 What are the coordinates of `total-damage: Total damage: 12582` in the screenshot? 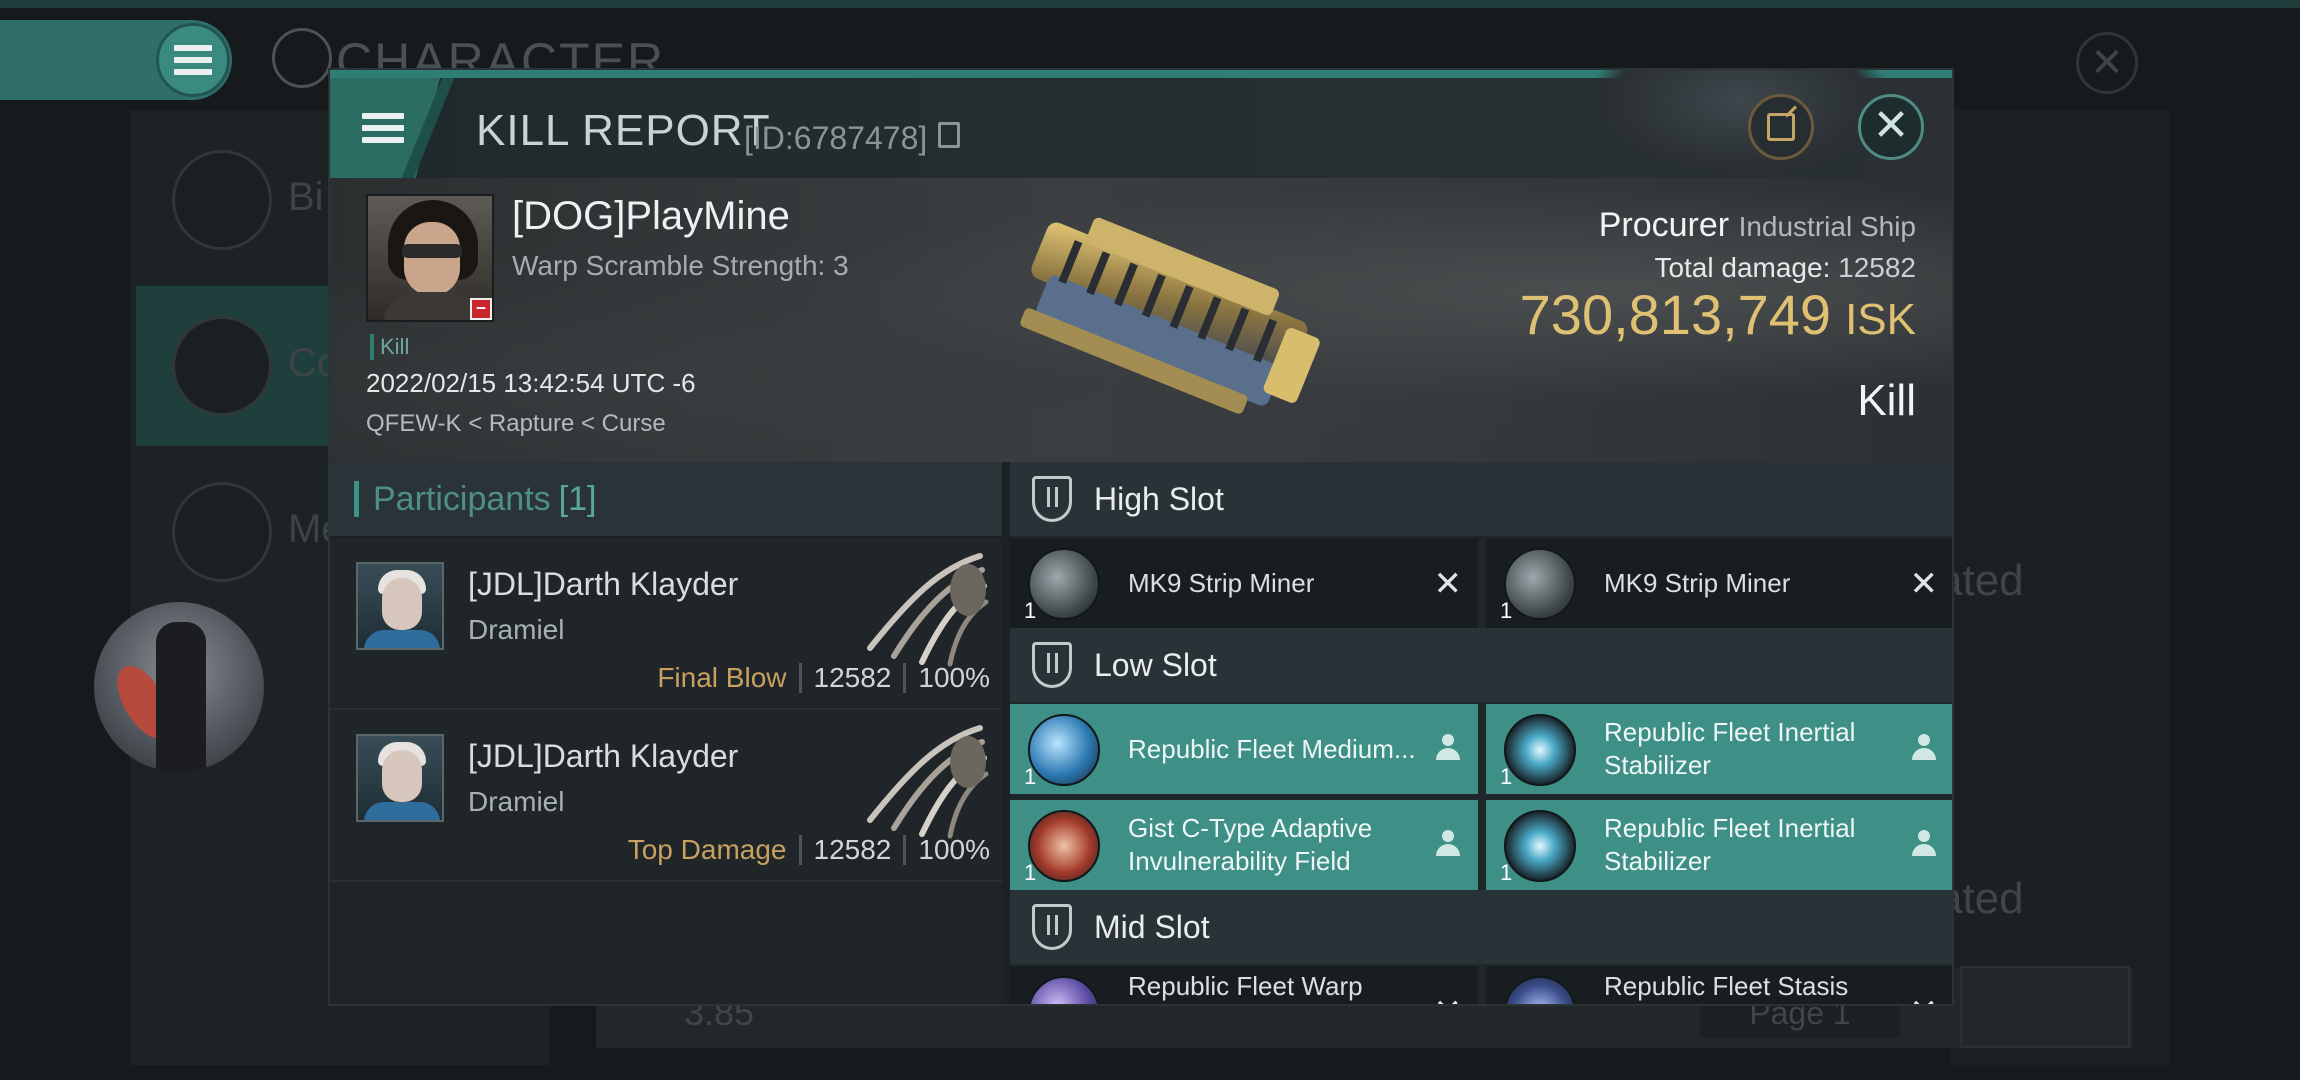 It's located at (1785, 268).